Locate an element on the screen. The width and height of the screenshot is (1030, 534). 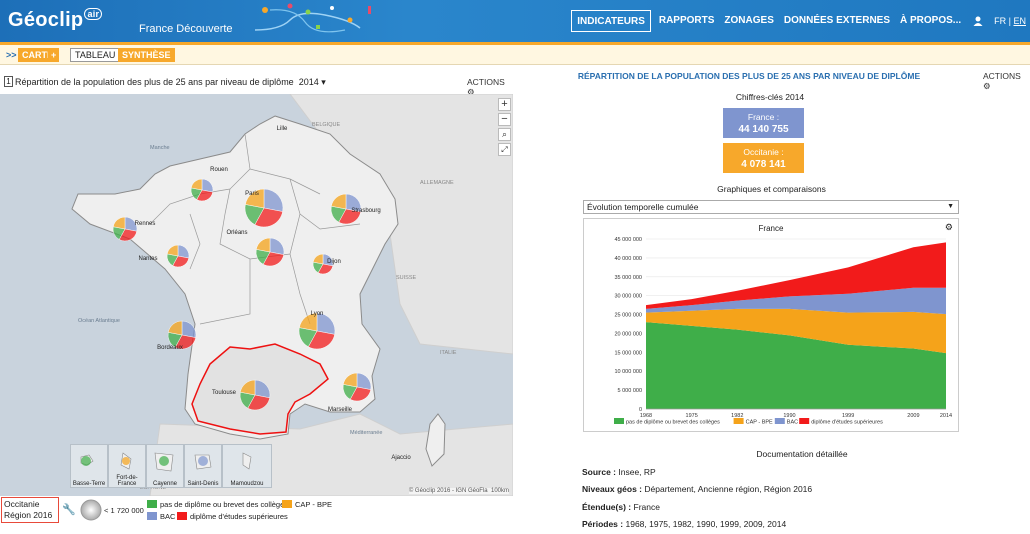
doc-levels-label: Niveaux géos : is located at coordinates (612, 489).